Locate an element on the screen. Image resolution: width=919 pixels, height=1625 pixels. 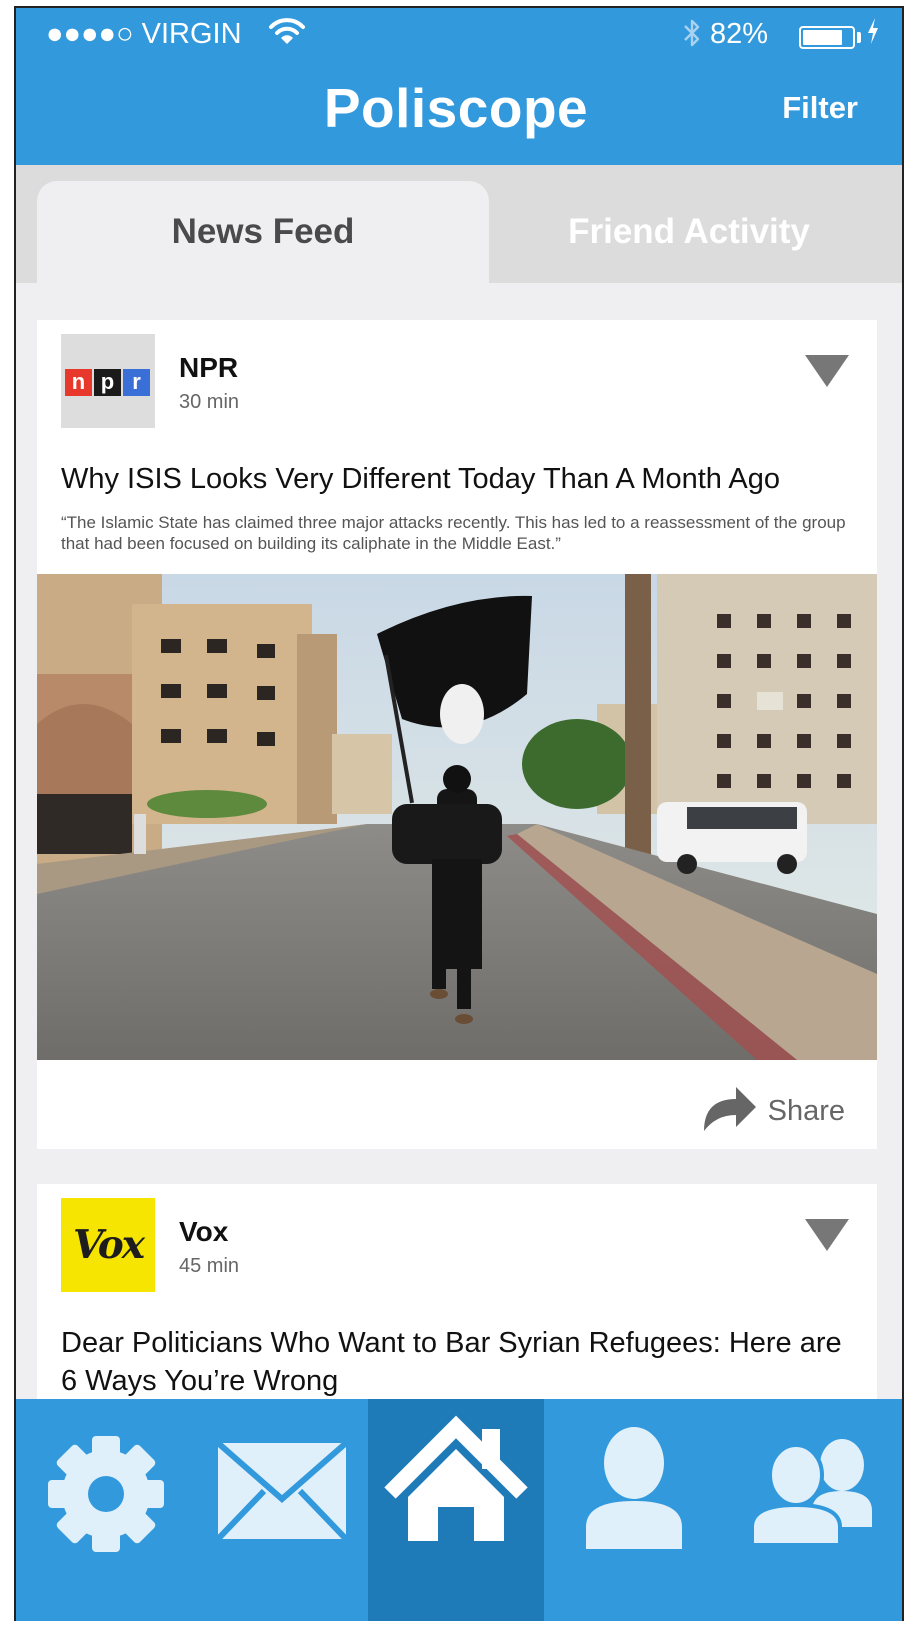
nav-settings is located at coordinates (104, 1510).